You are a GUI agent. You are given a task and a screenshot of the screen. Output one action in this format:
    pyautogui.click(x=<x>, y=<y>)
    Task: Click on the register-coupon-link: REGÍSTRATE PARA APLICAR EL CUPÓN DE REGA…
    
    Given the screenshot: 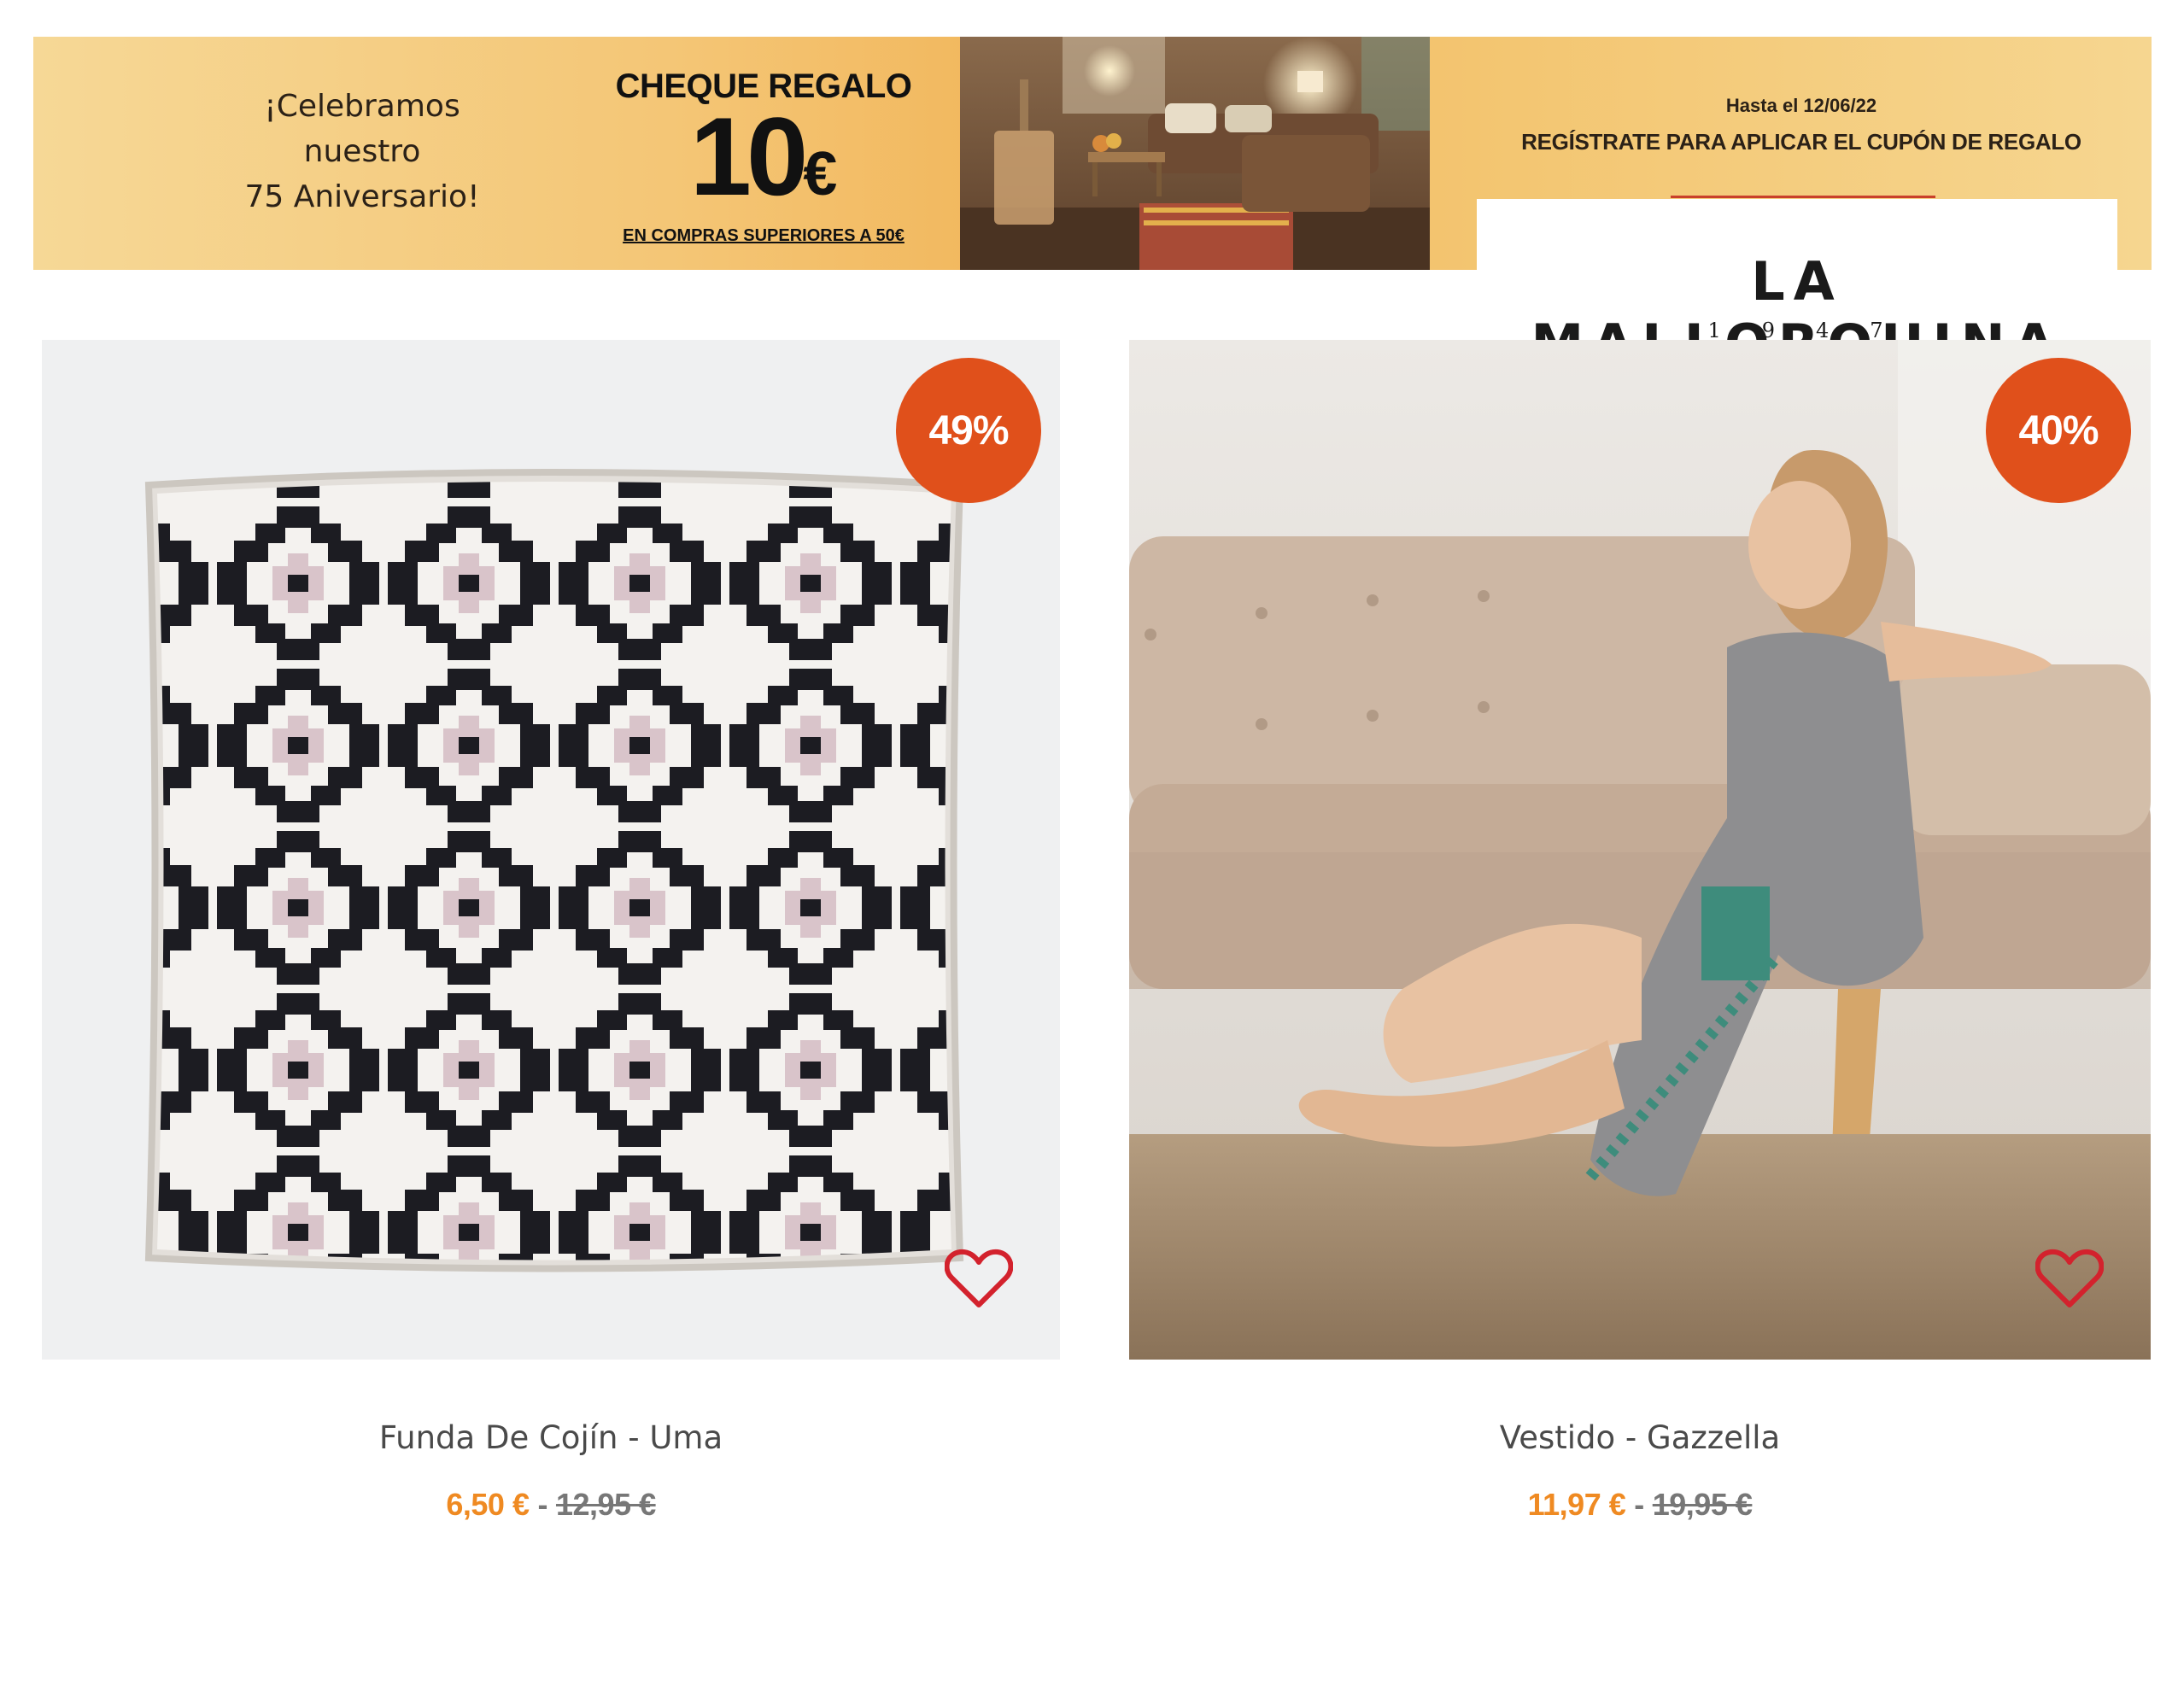 What is the action you would take?
    pyautogui.click(x=1801, y=142)
    